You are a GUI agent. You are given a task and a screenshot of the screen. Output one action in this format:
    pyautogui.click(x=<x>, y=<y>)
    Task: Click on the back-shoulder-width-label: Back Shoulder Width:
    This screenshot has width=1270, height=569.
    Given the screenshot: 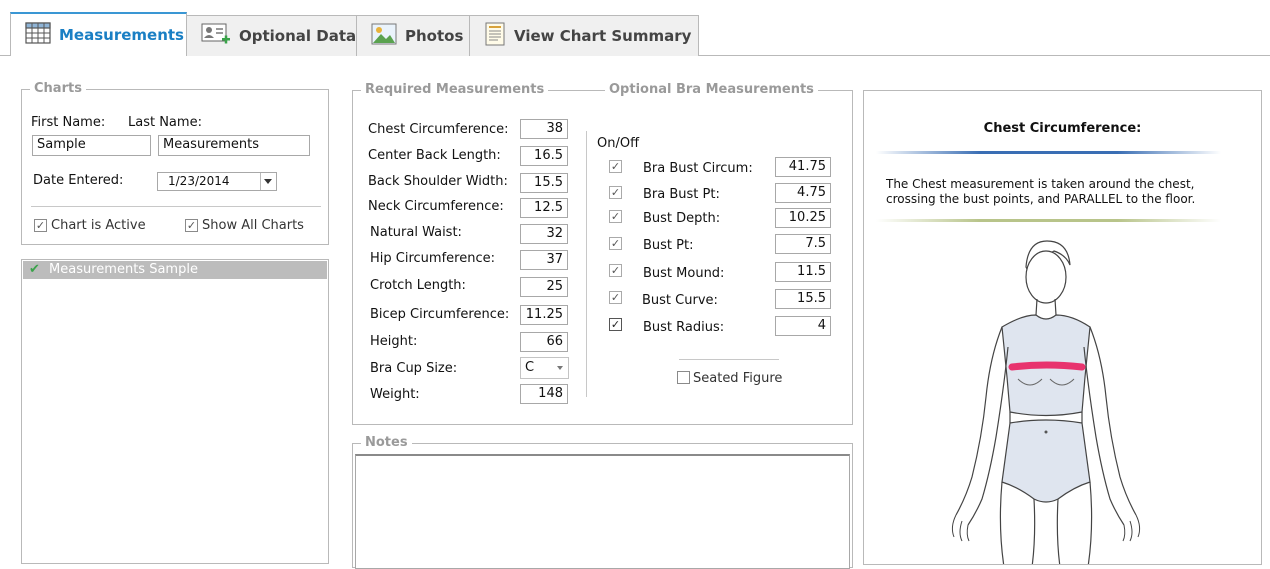 What is the action you would take?
    pyautogui.click(x=438, y=181)
    